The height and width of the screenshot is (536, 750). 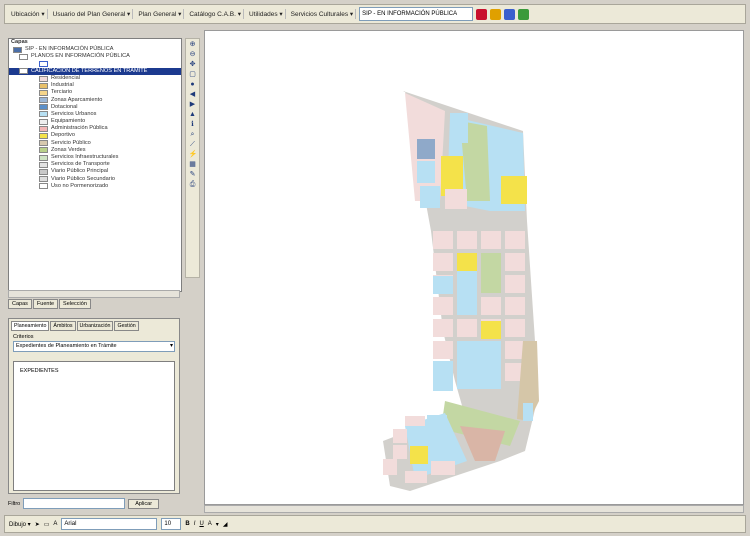 I want to click on hyperlink-icon: ⚡, so click(x=193, y=155).